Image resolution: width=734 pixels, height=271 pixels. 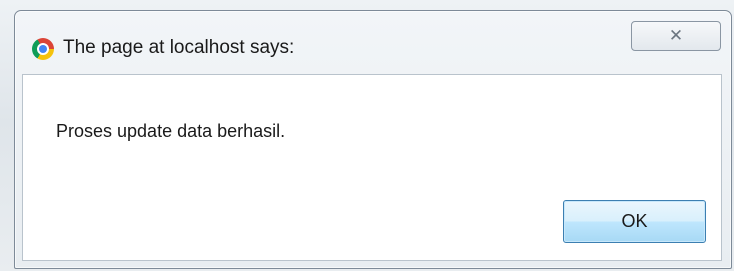 What do you see at coordinates (634, 221) in the screenshot?
I see `ok-button: OK` at bounding box center [634, 221].